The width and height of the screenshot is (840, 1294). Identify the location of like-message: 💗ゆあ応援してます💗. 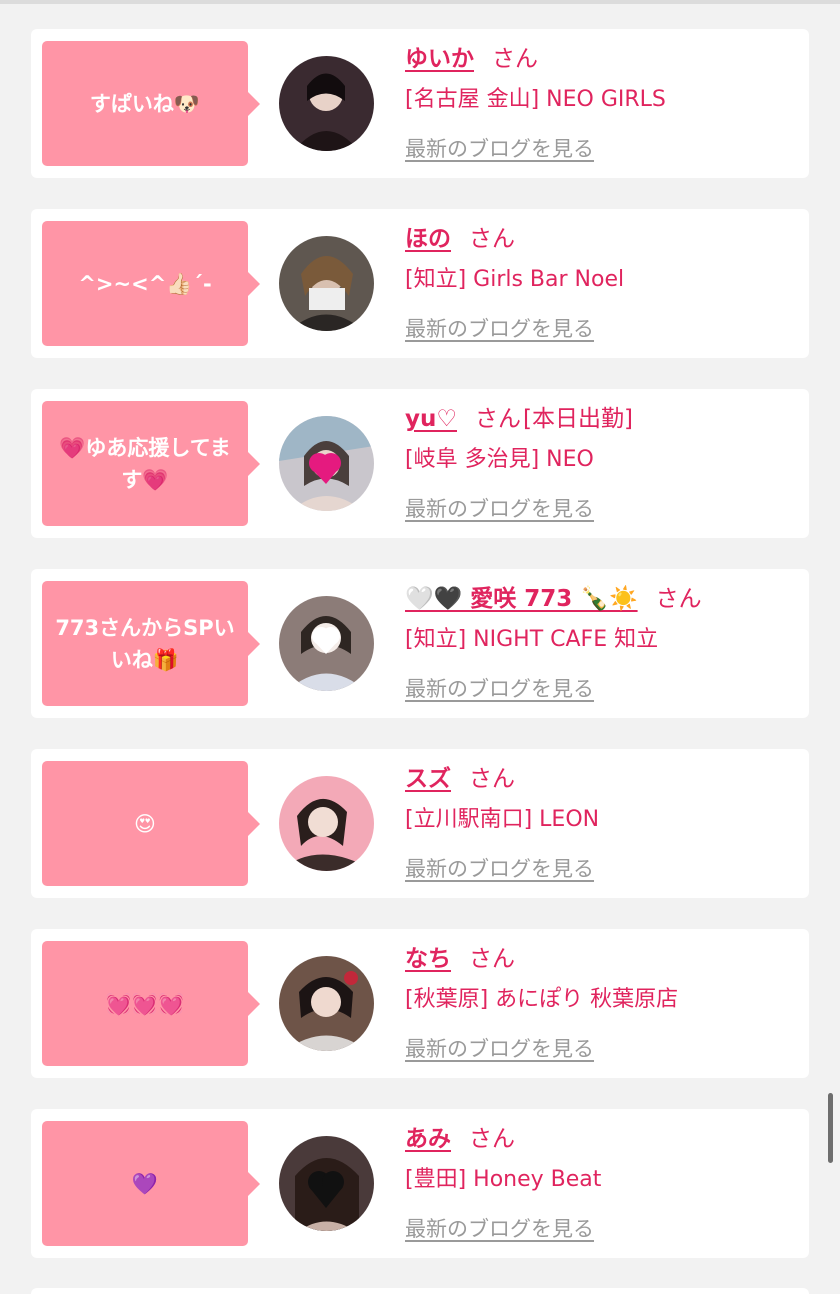
(145, 463).